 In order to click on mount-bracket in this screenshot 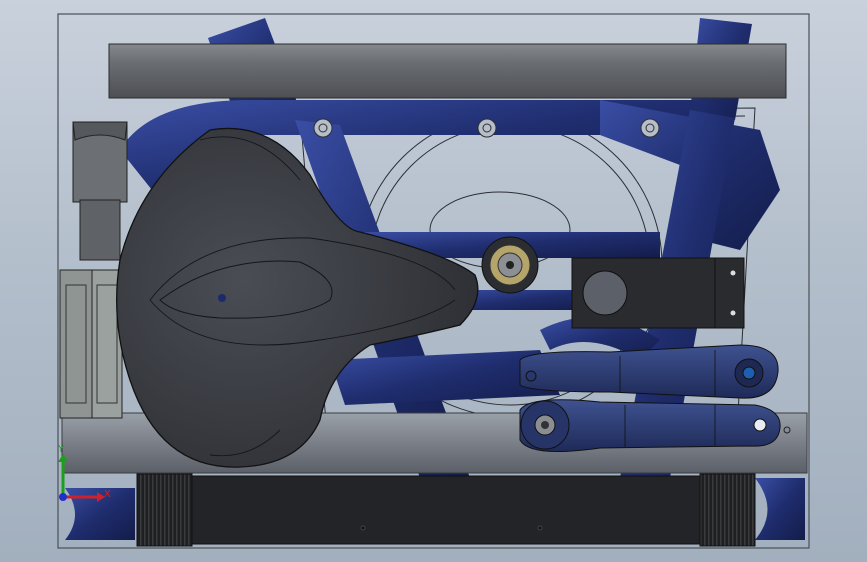, I will do `click(658, 293)`.